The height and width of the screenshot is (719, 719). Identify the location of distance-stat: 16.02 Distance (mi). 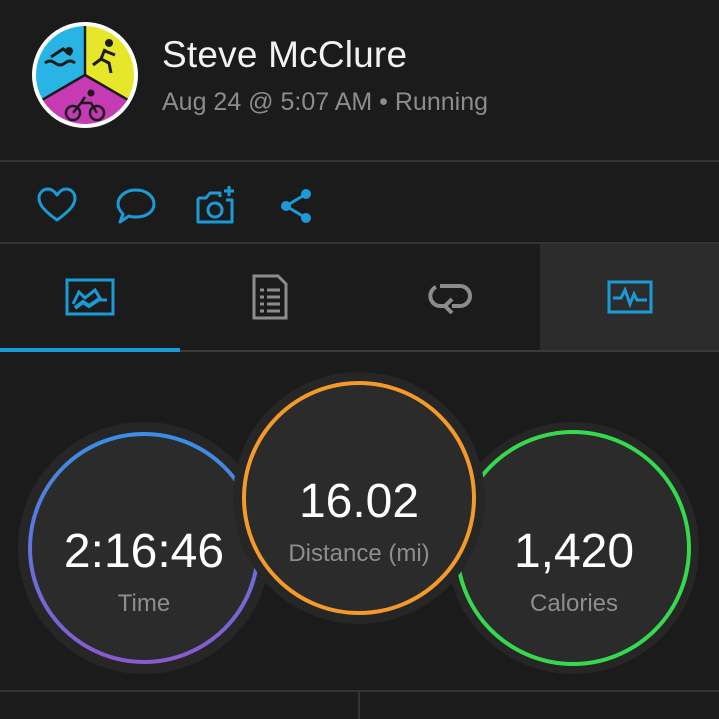
(359, 498).